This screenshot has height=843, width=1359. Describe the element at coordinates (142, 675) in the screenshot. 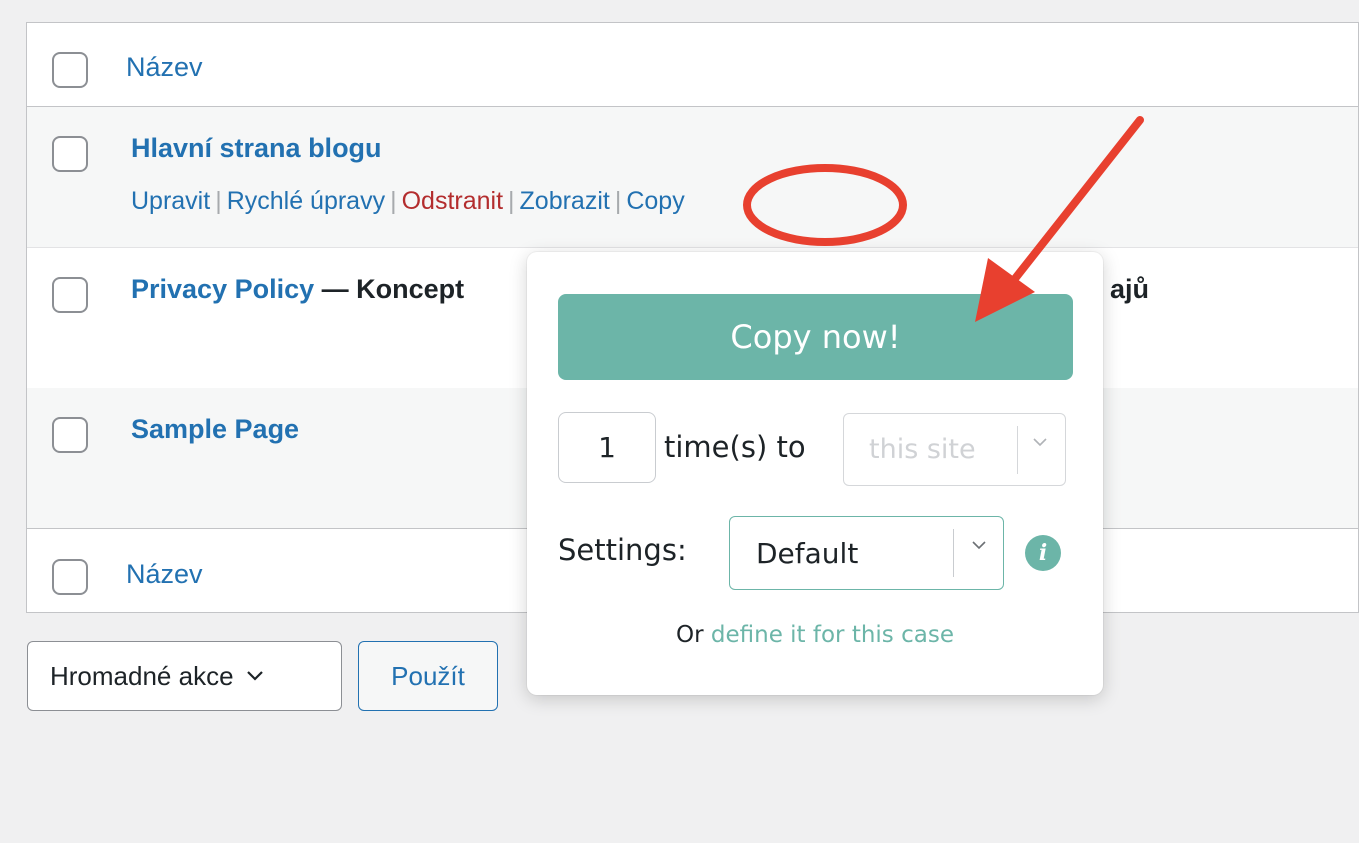

I see `bulk-actions-label: Hromadné akce` at that location.